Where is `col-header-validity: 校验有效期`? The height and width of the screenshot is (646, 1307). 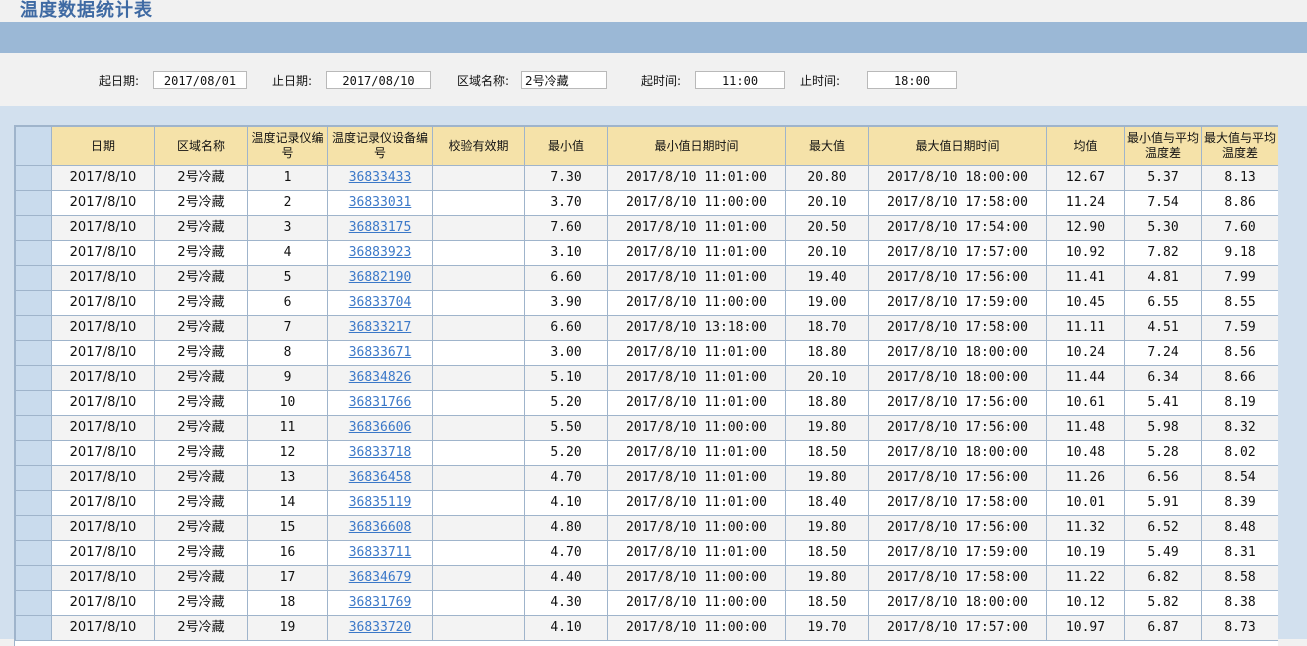 col-header-validity: 校验有效期 is located at coordinates (478, 146).